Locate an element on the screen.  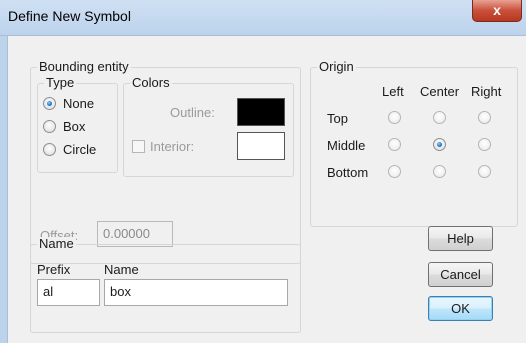
origin-group-title: Origin is located at coordinates (336, 66).